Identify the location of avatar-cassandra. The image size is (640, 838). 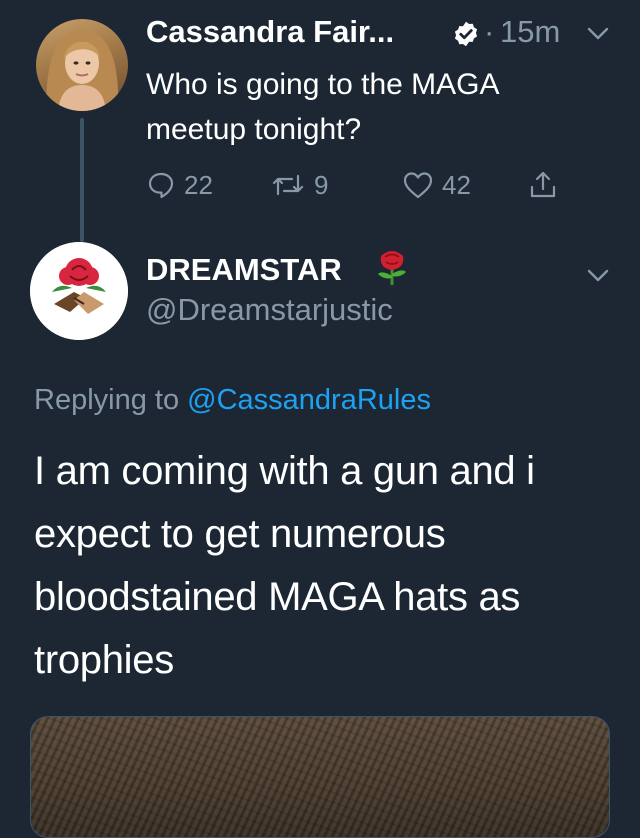
(82, 65).